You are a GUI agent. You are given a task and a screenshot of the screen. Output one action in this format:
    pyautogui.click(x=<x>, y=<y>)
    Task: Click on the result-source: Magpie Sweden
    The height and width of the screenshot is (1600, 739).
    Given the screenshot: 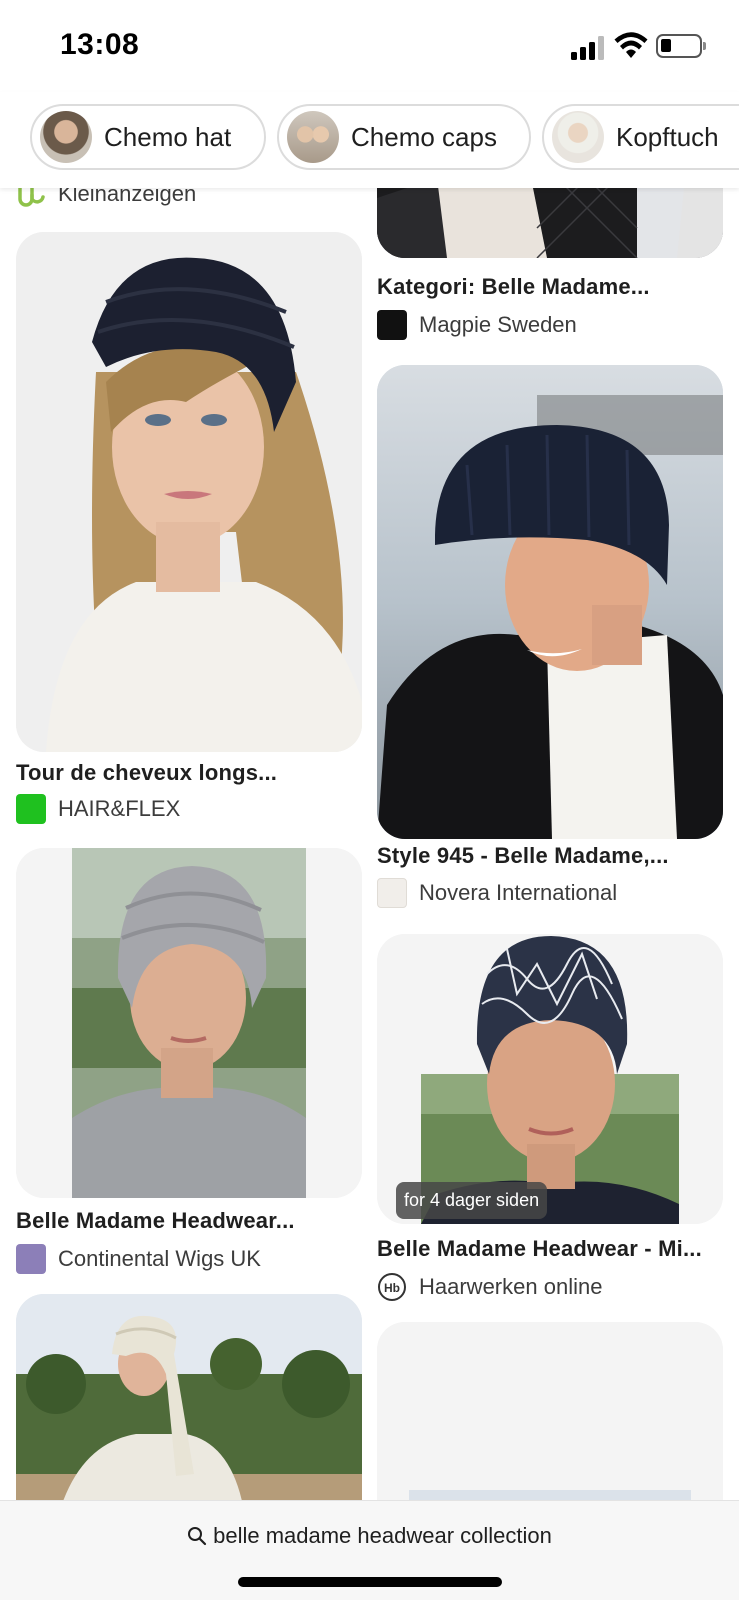 What is the action you would take?
    pyautogui.click(x=477, y=325)
    